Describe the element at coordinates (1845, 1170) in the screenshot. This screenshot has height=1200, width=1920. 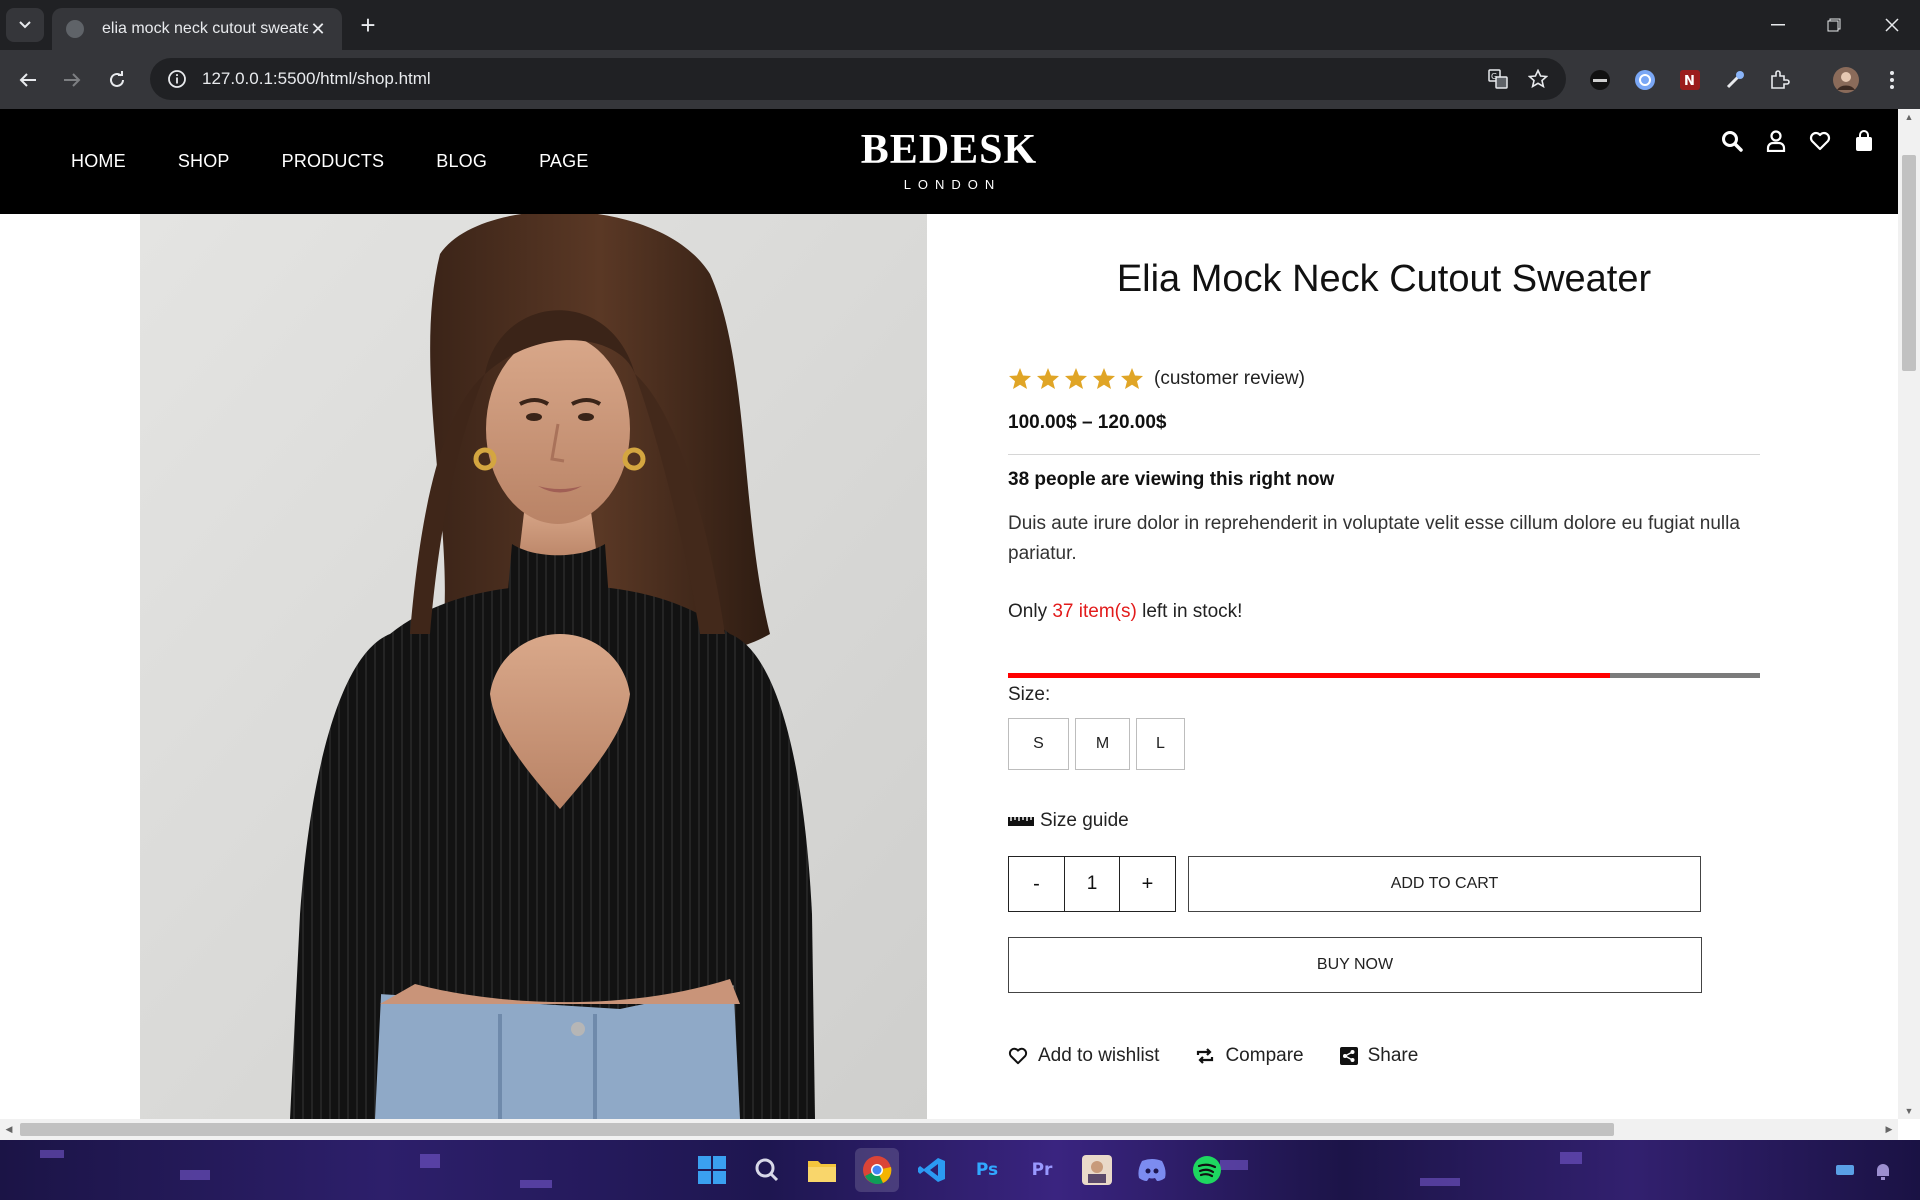
I see `tray-app-icon` at that location.